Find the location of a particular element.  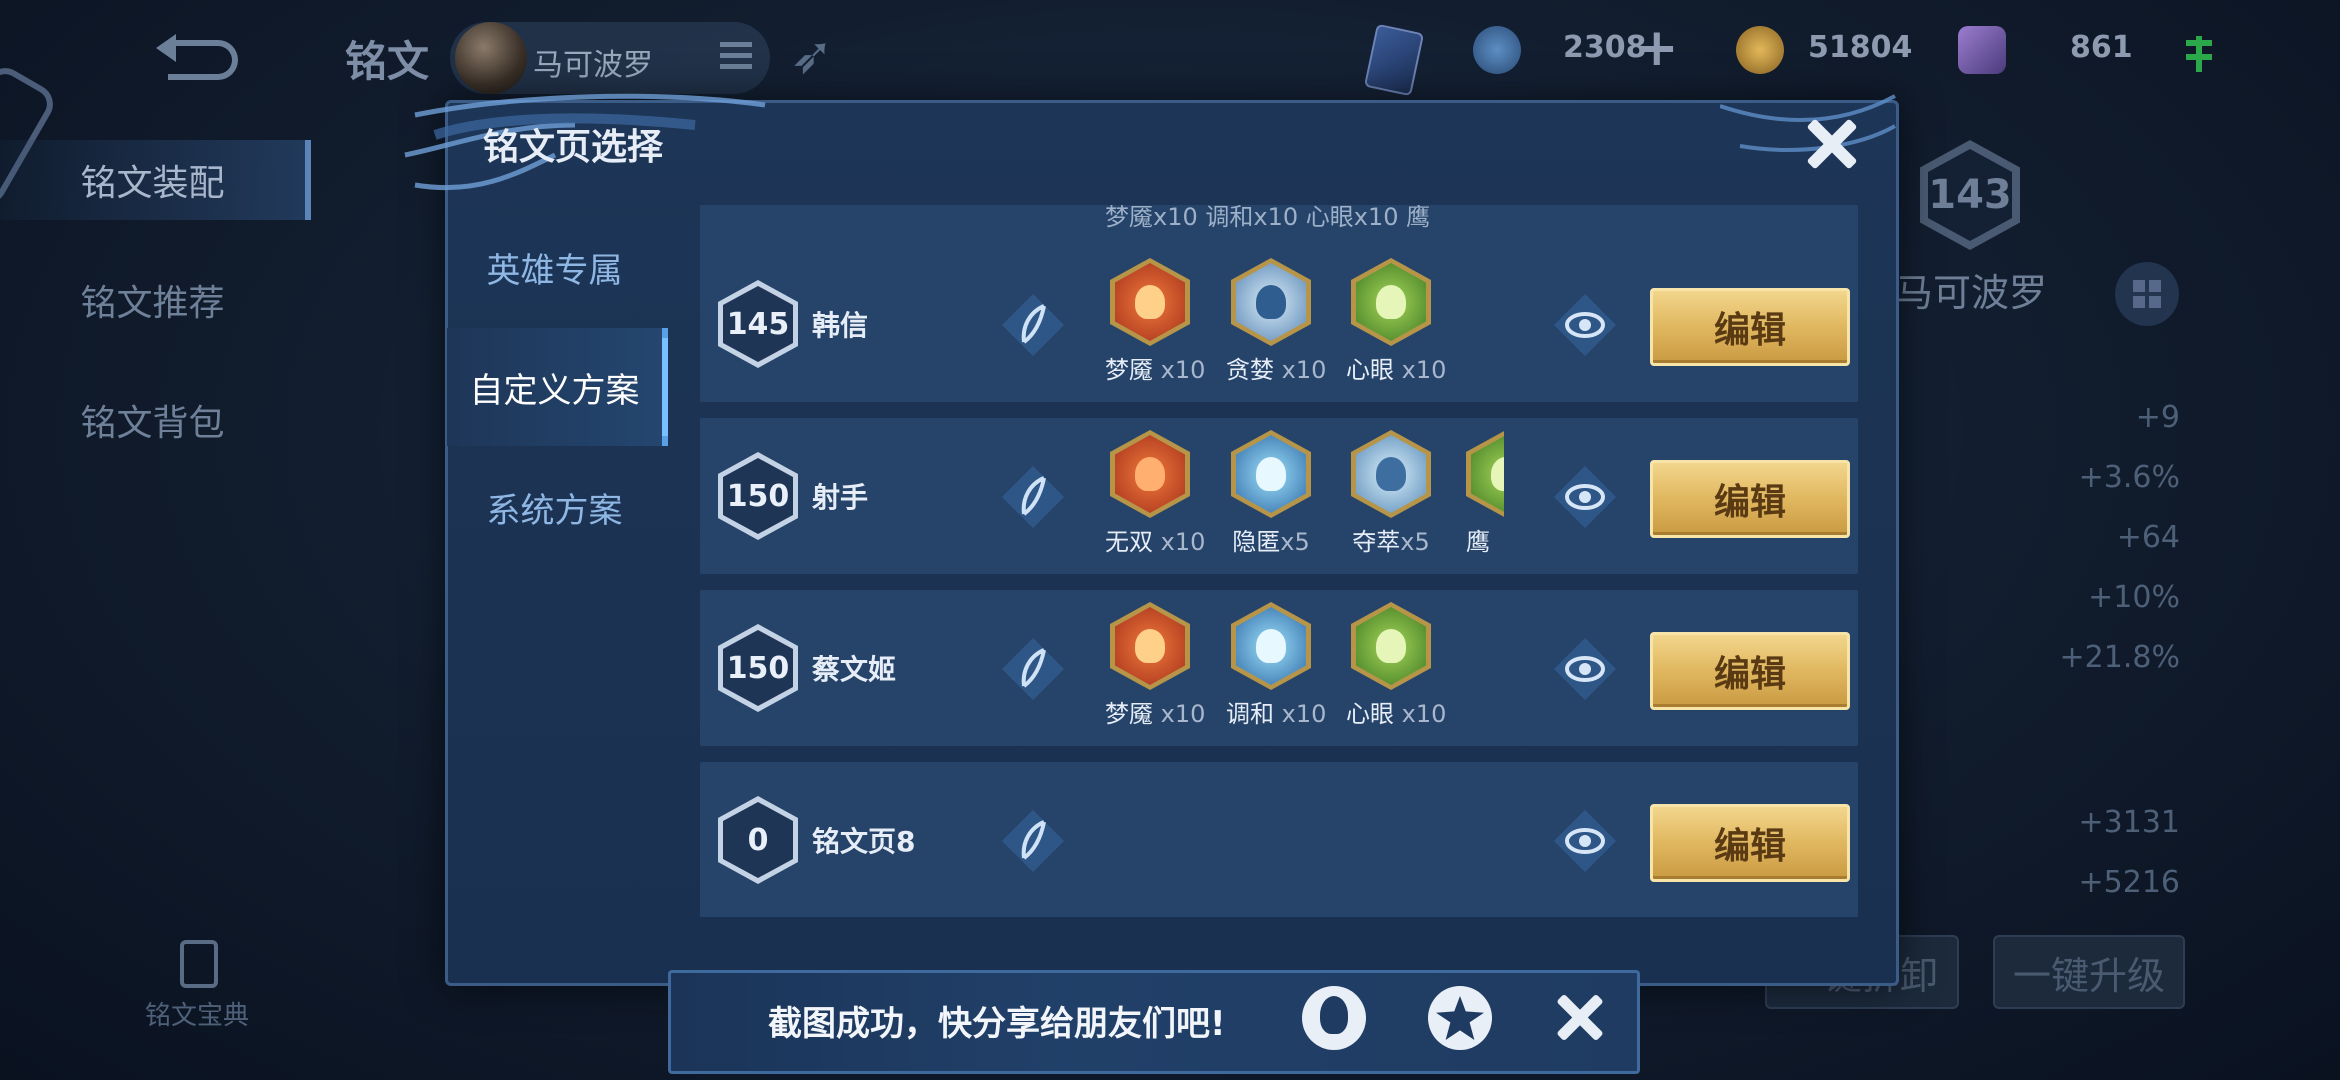

sidenav-item-recommend: 铭文推荐 is located at coordinates (152, 300).